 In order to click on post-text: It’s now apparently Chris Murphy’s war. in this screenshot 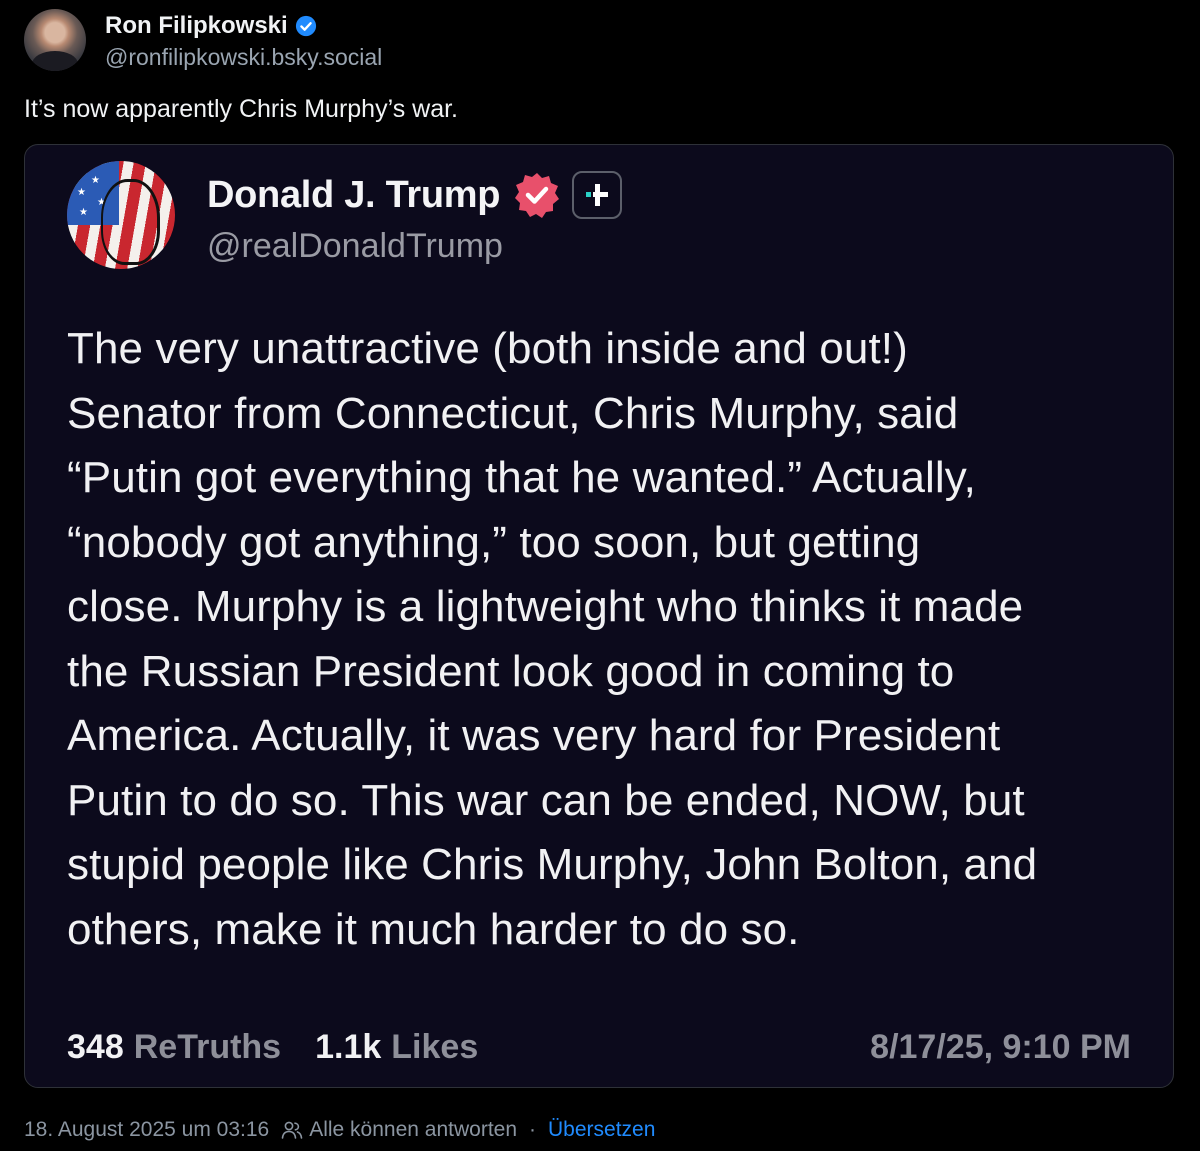, I will do `click(241, 109)`.